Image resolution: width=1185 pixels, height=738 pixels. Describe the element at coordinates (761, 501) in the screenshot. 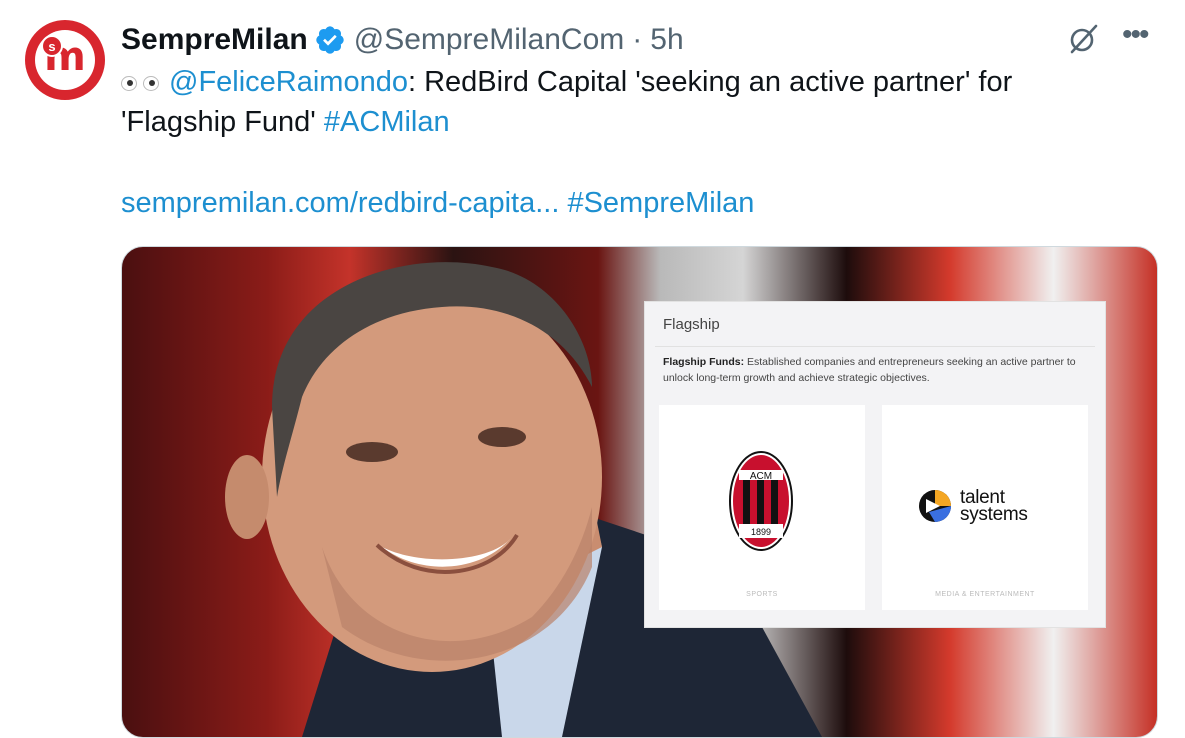

I see `ac-milan-logo-icon: ACM 1899` at that location.